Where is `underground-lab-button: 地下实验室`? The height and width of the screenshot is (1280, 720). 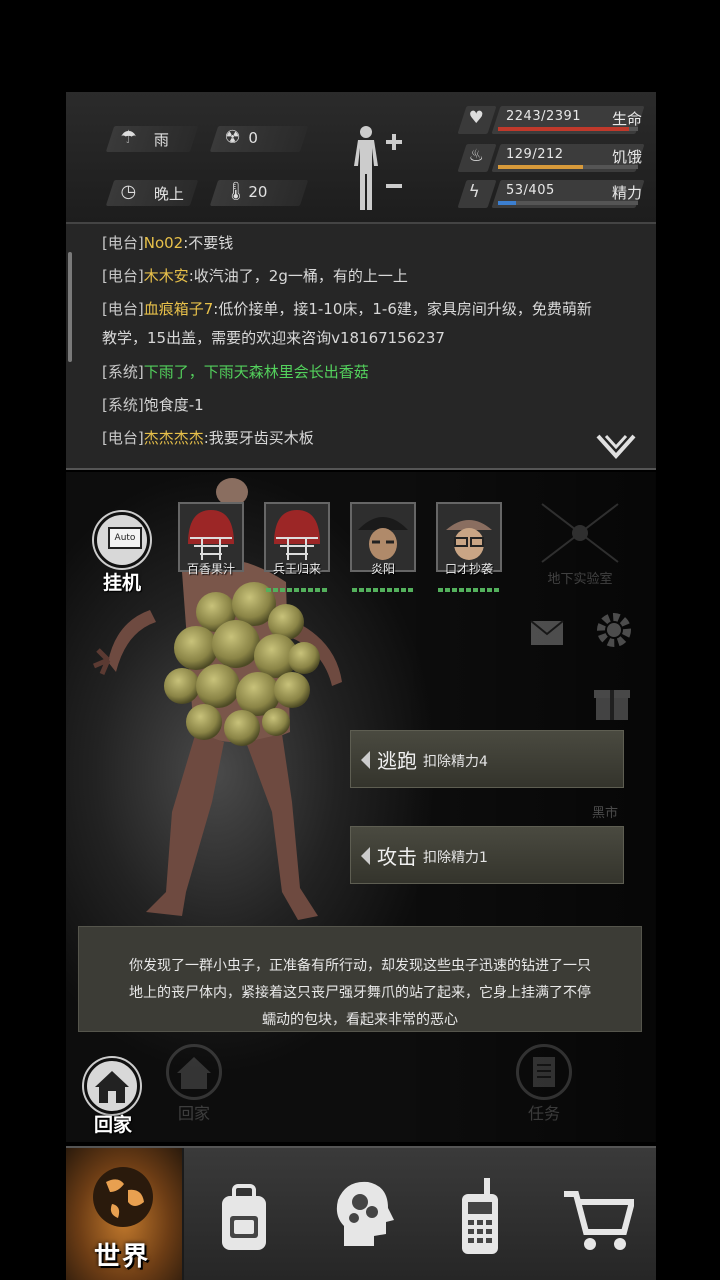 underground-lab-button: 地下实验室 is located at coordinates (580, 545).